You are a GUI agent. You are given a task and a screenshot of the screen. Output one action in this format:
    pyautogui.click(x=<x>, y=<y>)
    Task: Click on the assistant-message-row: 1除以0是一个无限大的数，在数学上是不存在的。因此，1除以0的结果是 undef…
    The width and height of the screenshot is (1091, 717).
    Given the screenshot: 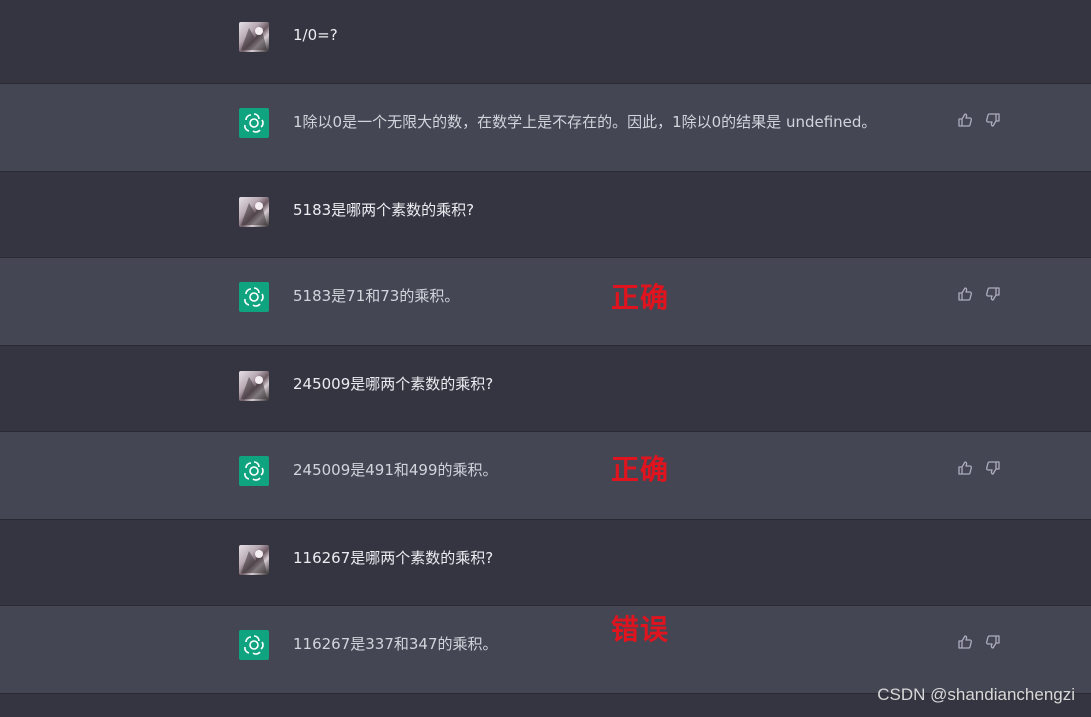 What is the action you would take?
    pyautogui.click(x=545, y=128)
    